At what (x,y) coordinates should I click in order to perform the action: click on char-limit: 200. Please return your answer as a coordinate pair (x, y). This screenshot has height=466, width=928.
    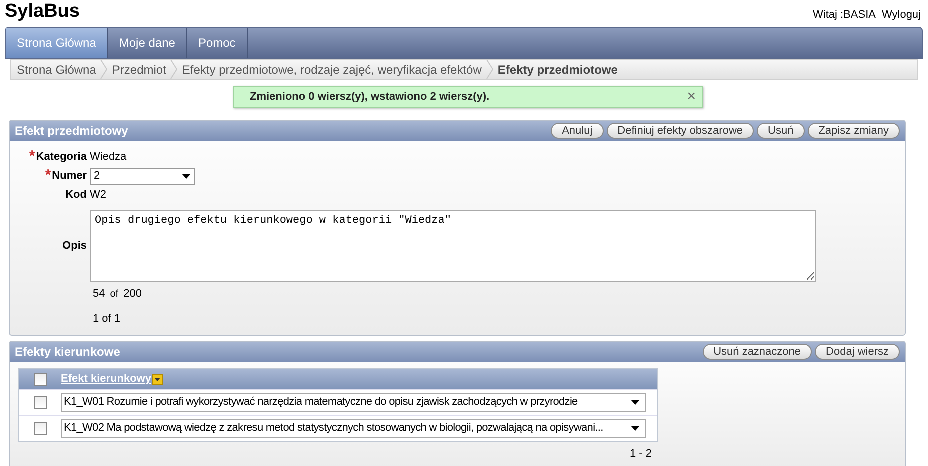
    Looking at the image, I should click on (133, 294).